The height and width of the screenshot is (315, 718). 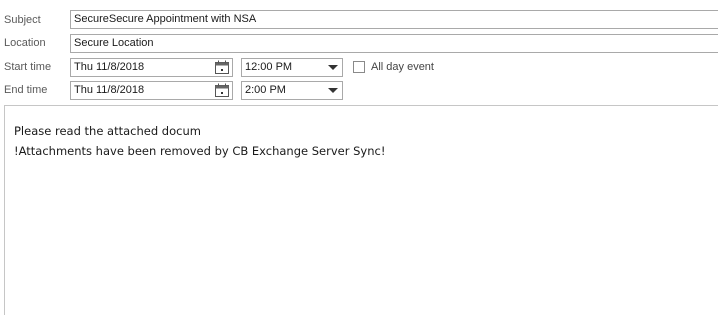 What do you see at coordinates (109, 67) in the screenshot?
I see `start-date-value: Thu 11/8/2018` at bounding box center [109, 67].